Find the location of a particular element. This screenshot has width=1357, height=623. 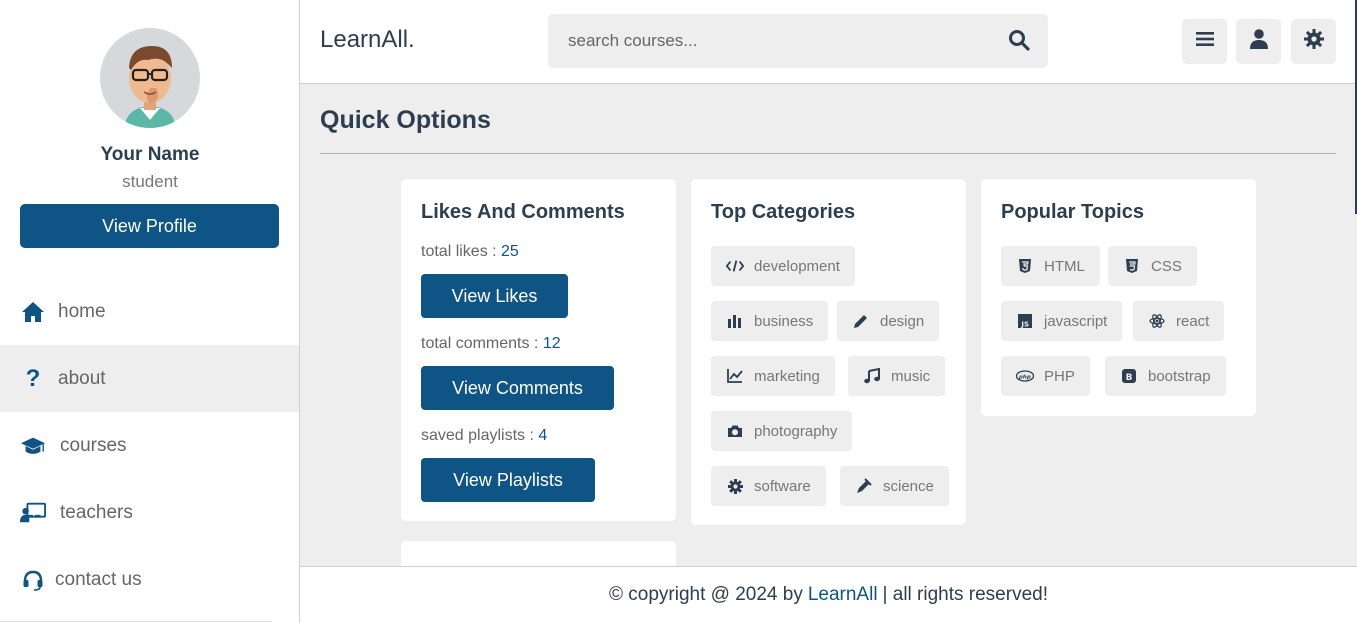

stat-label: total likes : is located at coordinates (461, 251).